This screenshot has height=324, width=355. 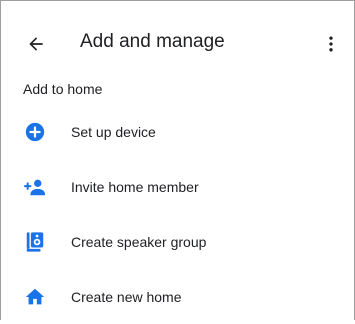 What do you see at coordinates (35, 132) in the screenshot?
I see `add-circle-icon` at bounding box center [35, 132].